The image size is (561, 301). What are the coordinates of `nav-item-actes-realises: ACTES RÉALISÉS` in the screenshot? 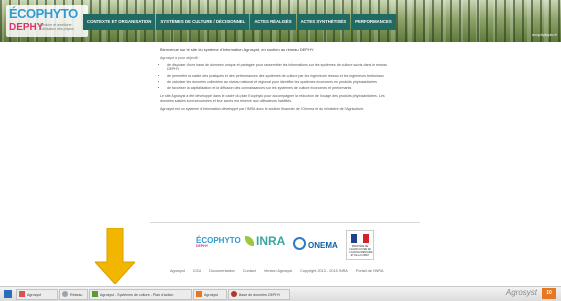 It's located at (273, 22).